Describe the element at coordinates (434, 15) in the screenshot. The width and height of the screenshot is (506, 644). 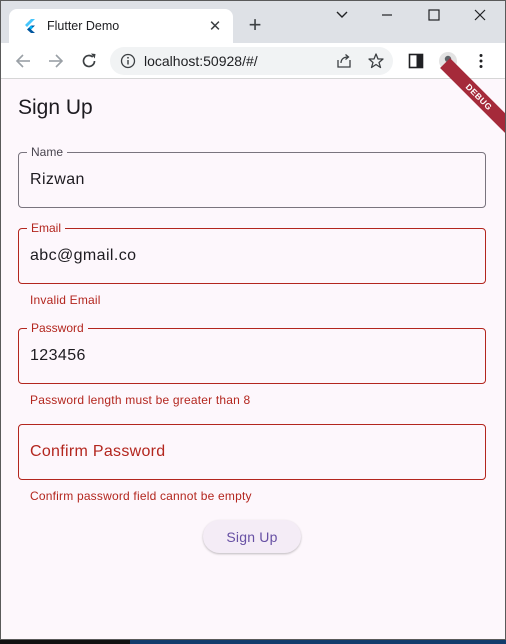
I see `maximize-icon` at that location.